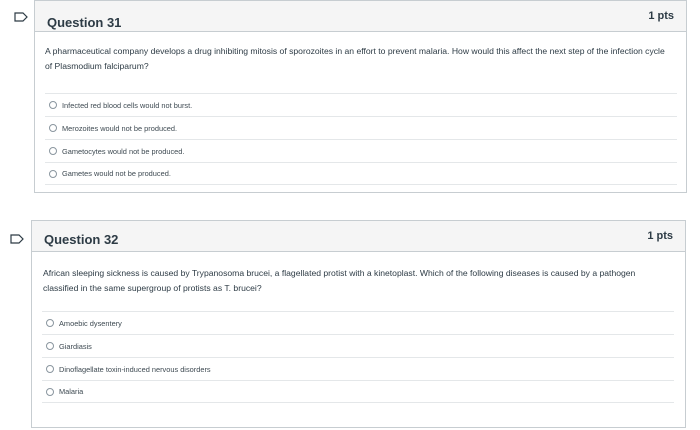 This screenshot has height=430, width=700. What do you see at coordinates (360, 16) in the screenshot?
I see `question-header: Question 31 1 pts` at bounding box center [360, 16].